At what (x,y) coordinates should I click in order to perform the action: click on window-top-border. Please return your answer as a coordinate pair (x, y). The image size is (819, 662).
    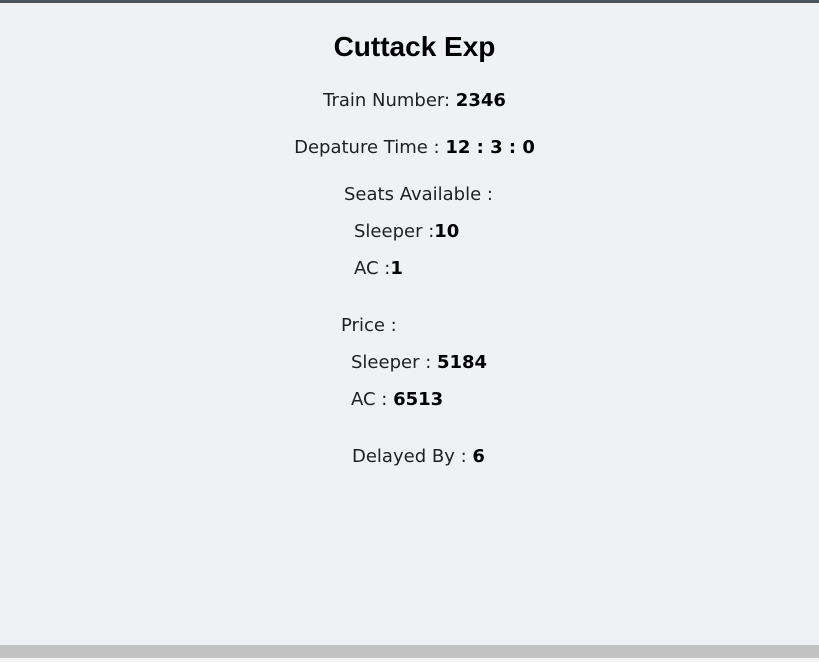
    Looking at the image, I should click on (409, 1).